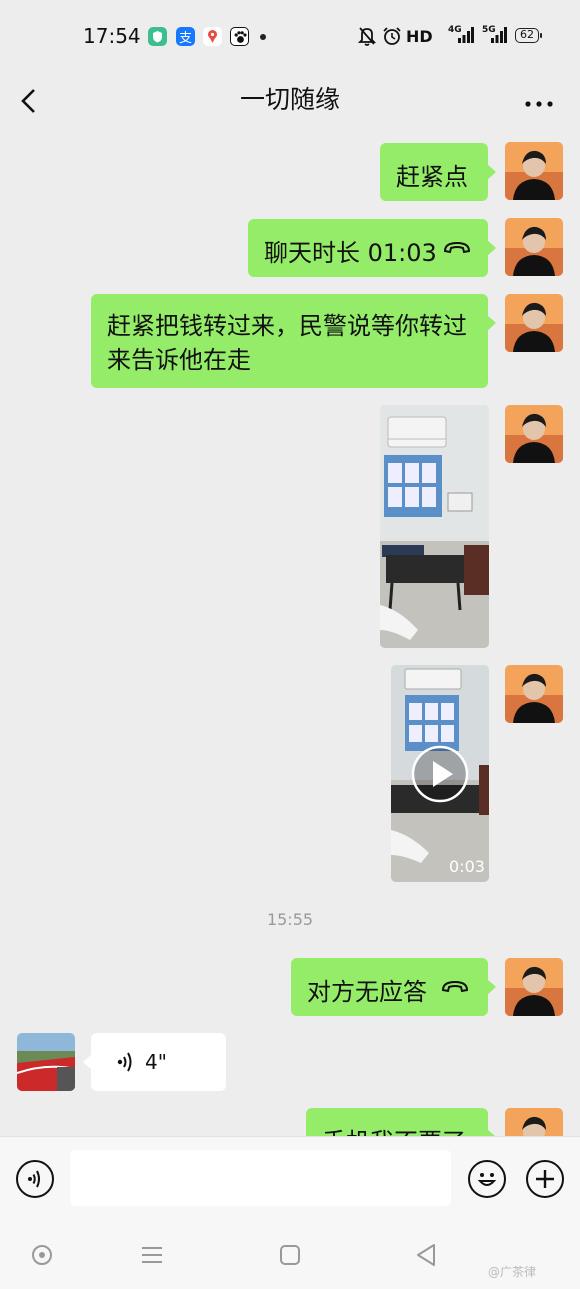 This screenshot has height=1289, width=580. I want to click on bell-mute-icon, so click(367, 36).